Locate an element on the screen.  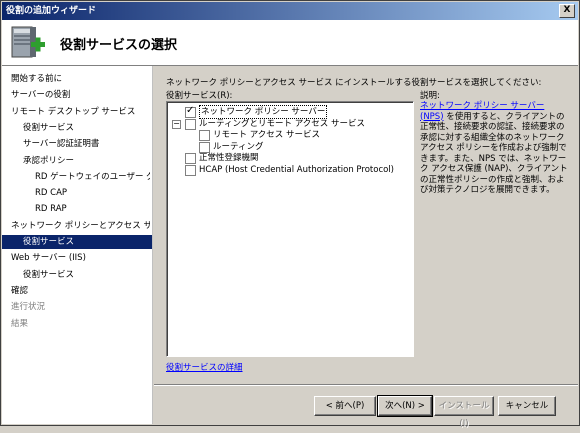
nav-item: RD CAP is located at coordinates (76, 193).